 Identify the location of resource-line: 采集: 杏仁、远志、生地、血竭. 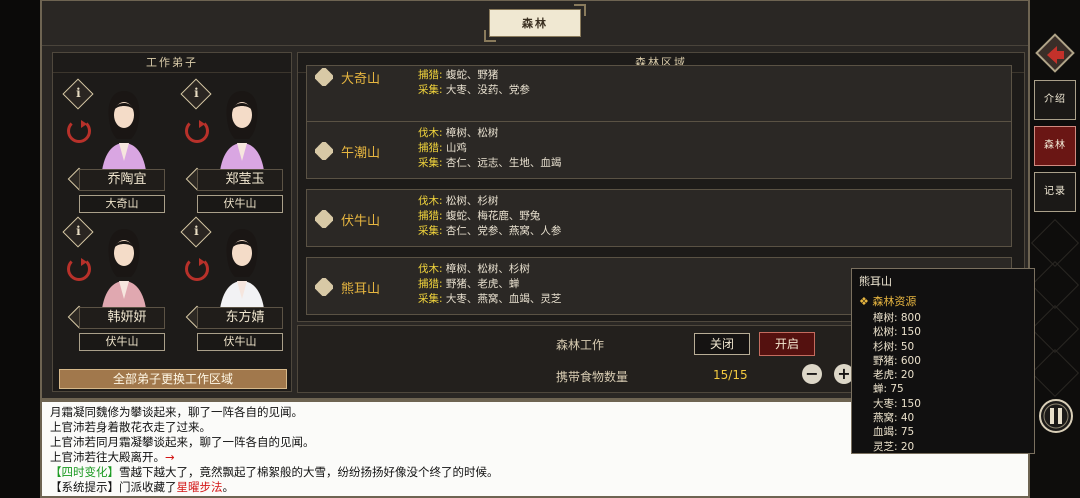
(489, 163).